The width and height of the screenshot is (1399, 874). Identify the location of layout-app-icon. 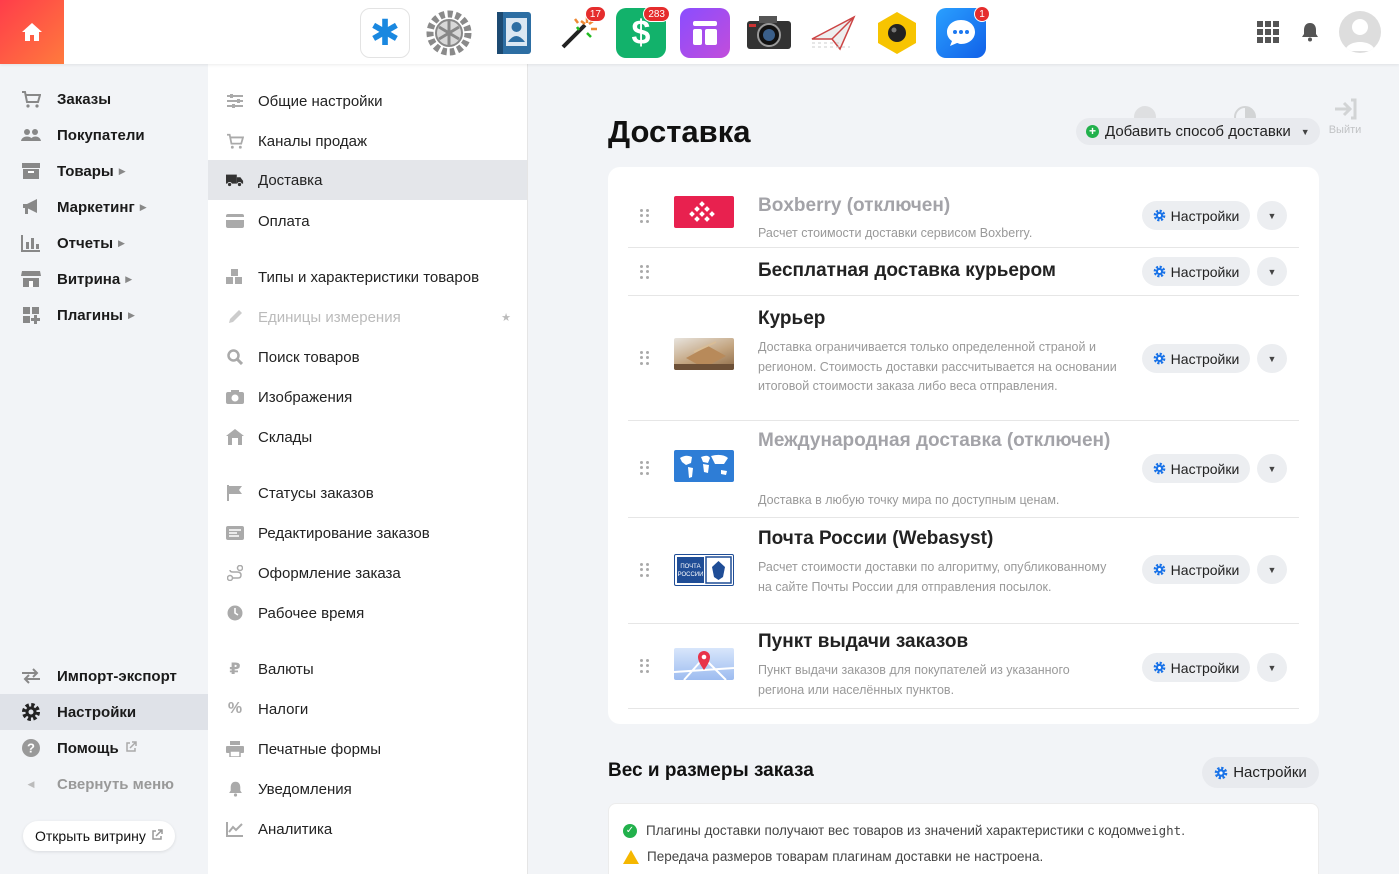
(705, 33).